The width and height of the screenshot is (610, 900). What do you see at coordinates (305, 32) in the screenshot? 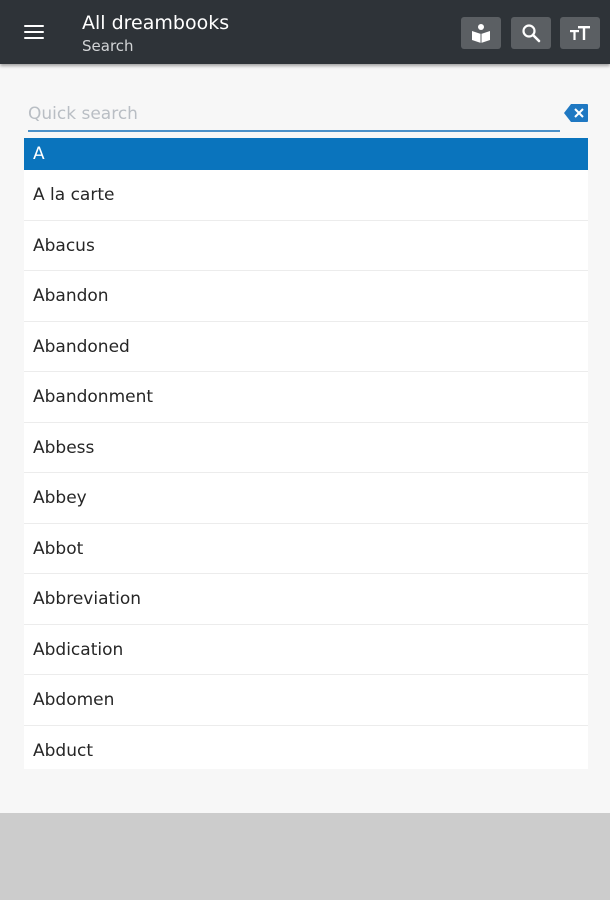
I see `top-app-bar: All dreambooks Search` at bounding box center [305, 32].